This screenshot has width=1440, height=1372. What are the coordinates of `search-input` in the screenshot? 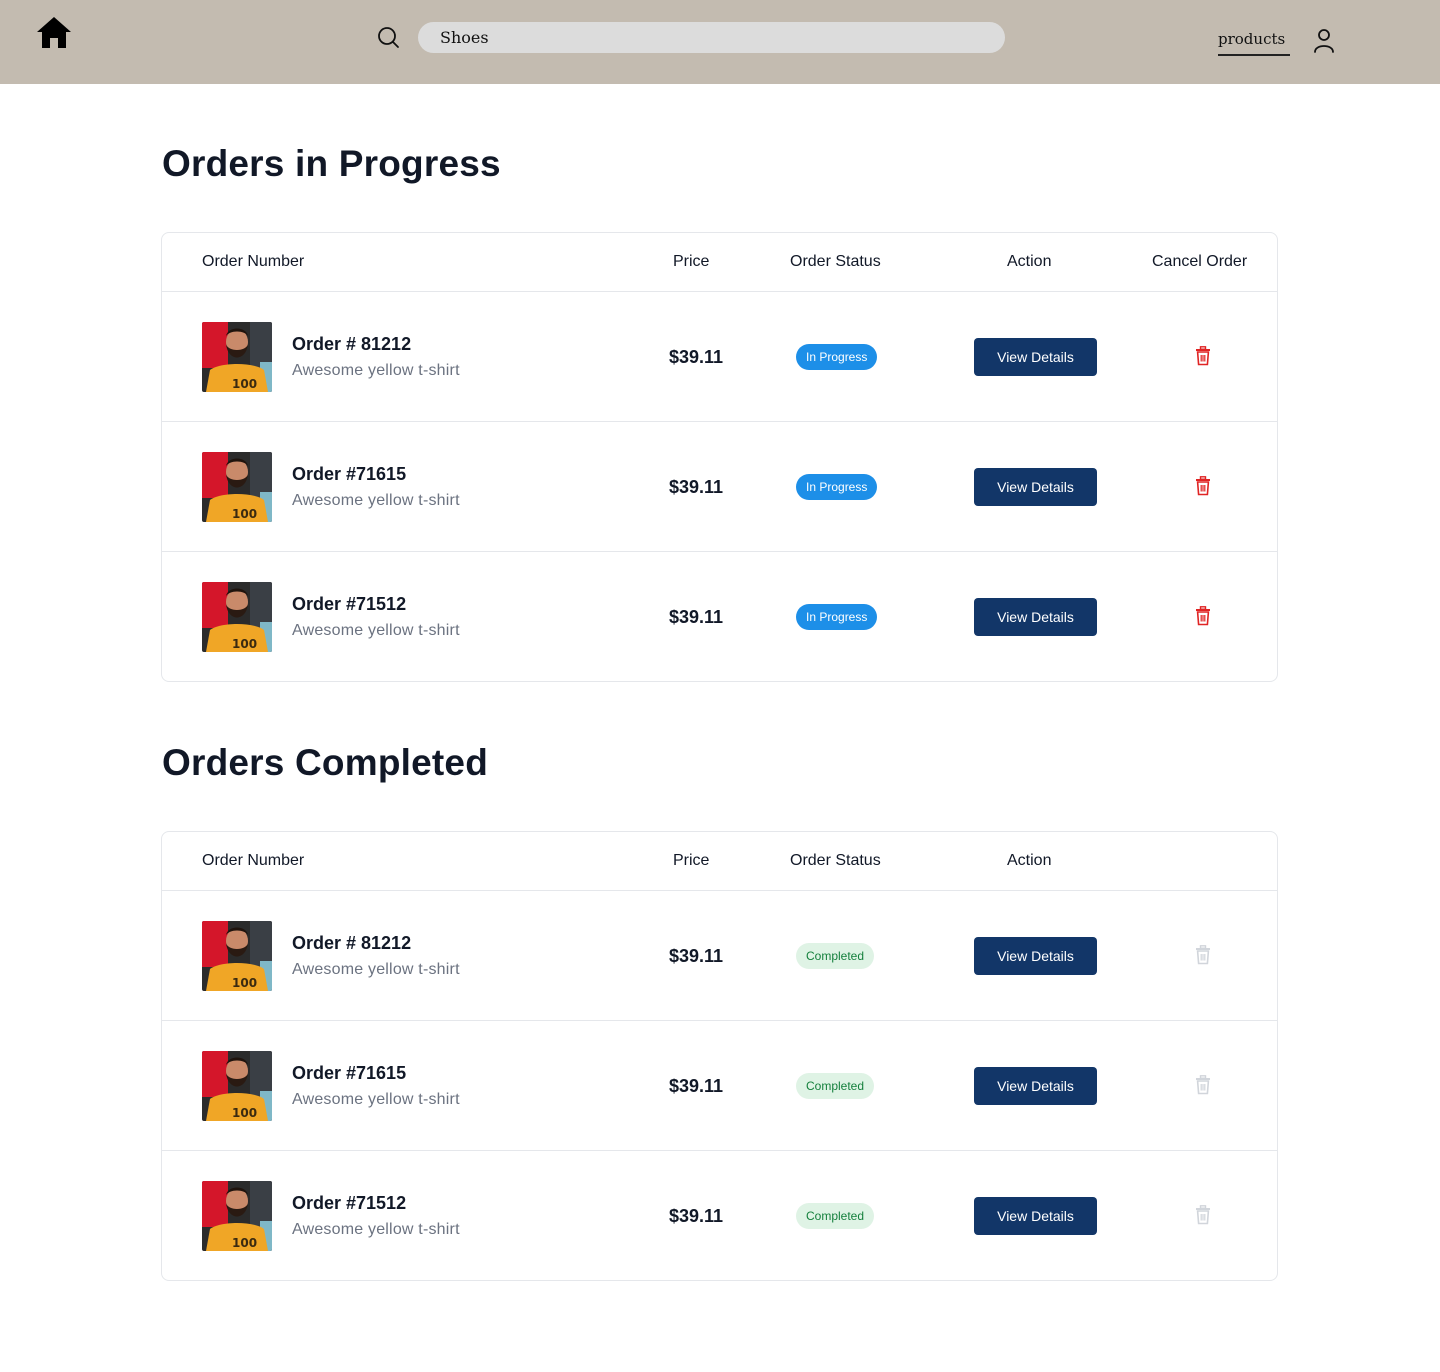 It's located at (711, 37).